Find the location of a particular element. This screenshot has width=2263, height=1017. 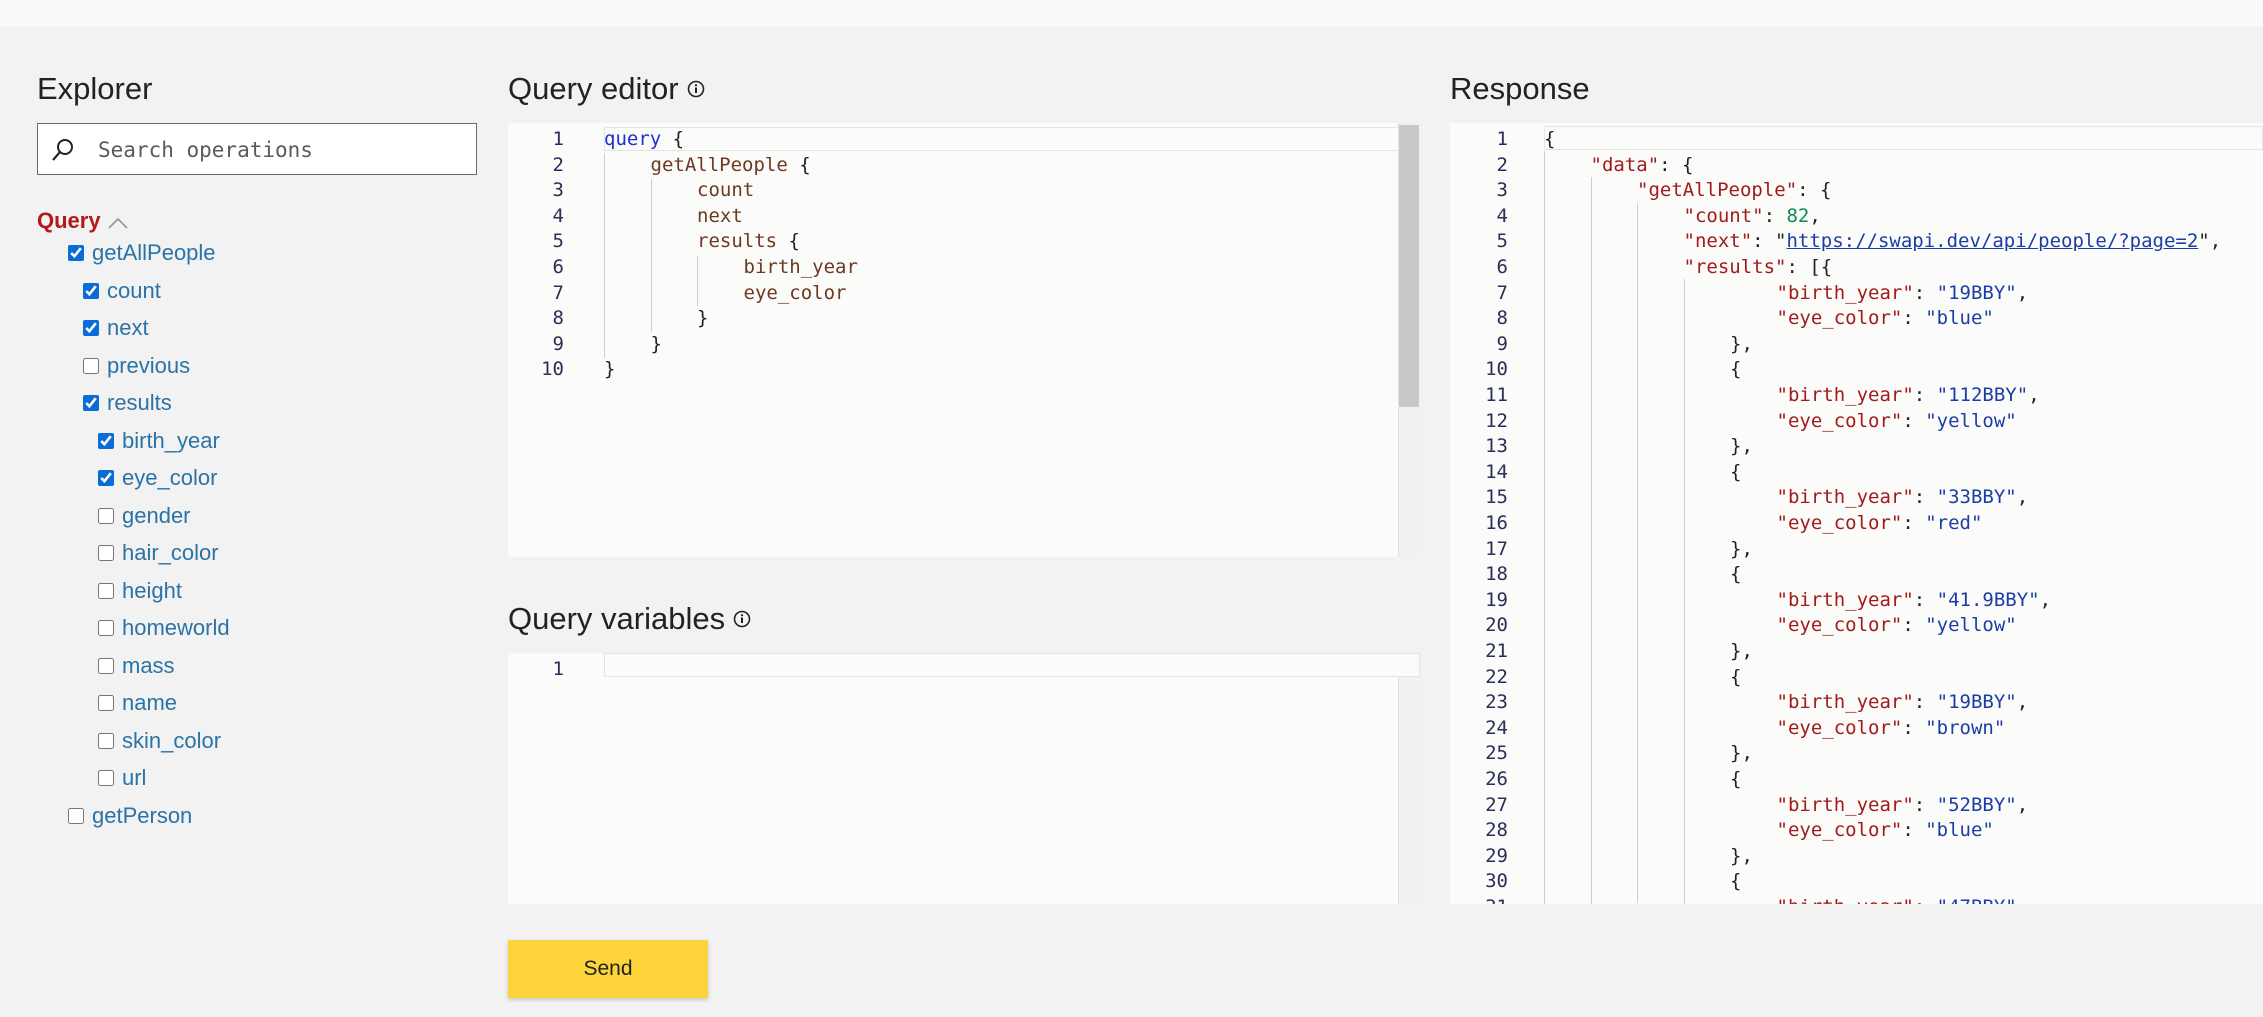

tree-item-label: name is located at coordinates (149, 703).